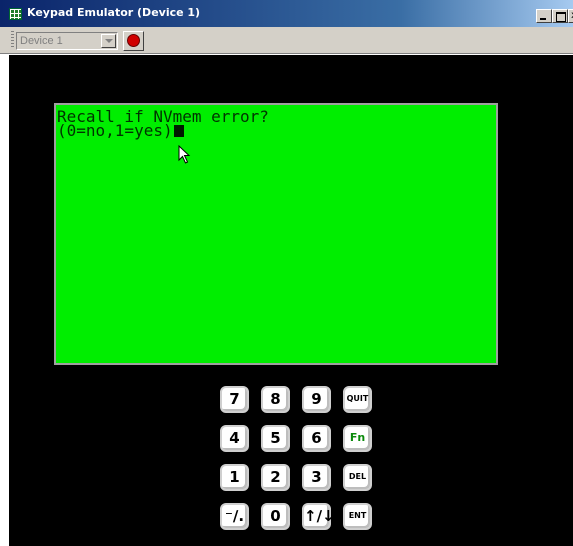 The image size is (573, 546). What do you see at coordinates (570, 16) in the screenshot?
I see `close-button: x` at bounding box center [570, 16].